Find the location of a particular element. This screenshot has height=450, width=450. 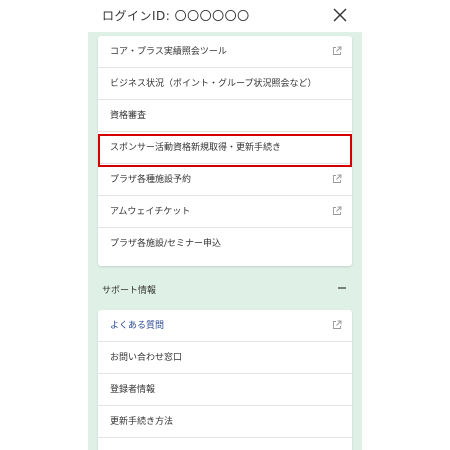

menu-item-plaza-seminar: プラザ各施設/セミナー申込 is located at coordinates (225, 244).